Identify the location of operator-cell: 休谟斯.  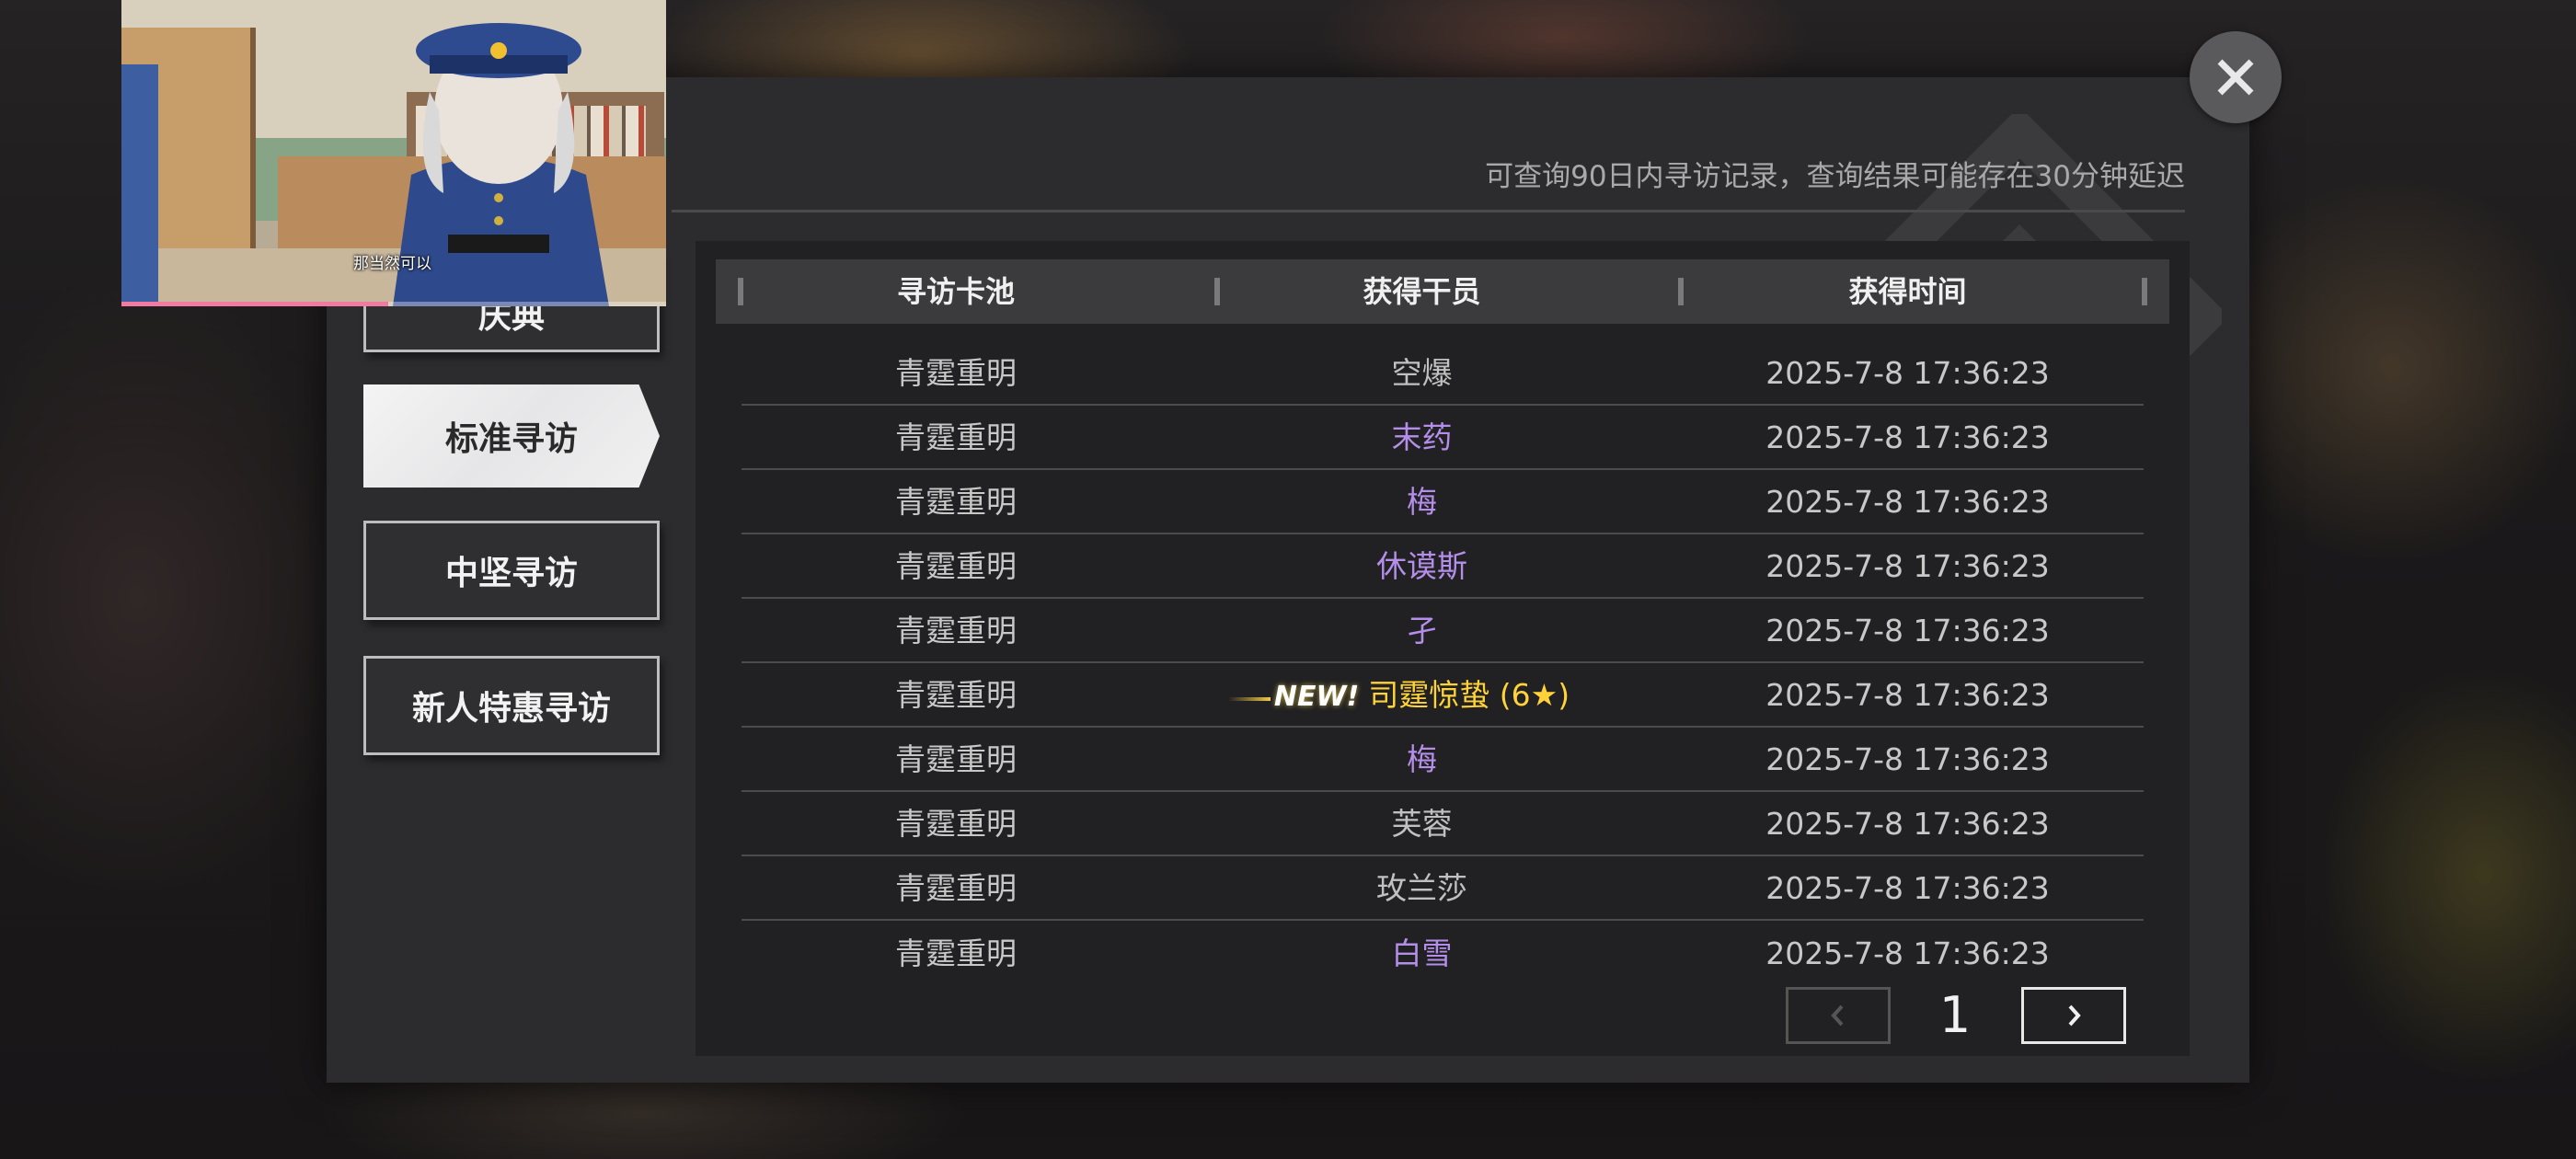
(1421, 566).